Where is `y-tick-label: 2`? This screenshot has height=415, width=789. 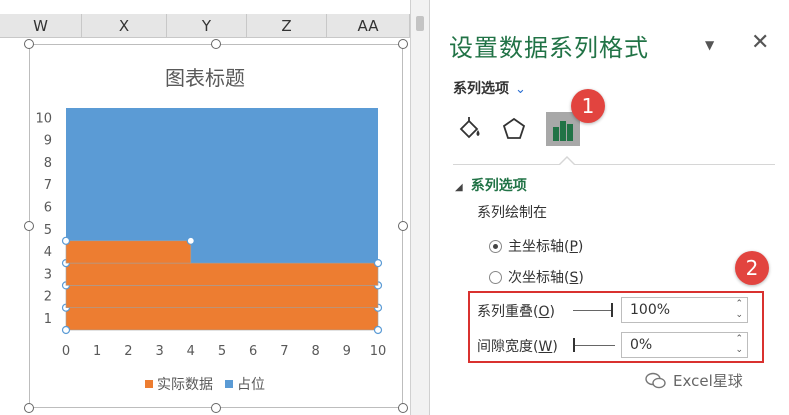
y-tick-label: 2 is located at coordinates (48, 297).